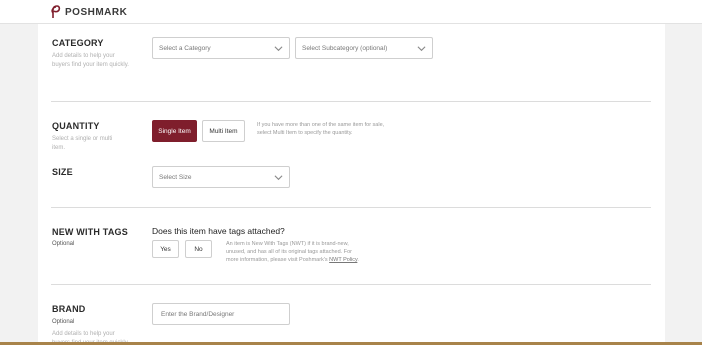 The image size is (702, 345). I want to click on quantity-title: QUANTITY, so click(76, 126).